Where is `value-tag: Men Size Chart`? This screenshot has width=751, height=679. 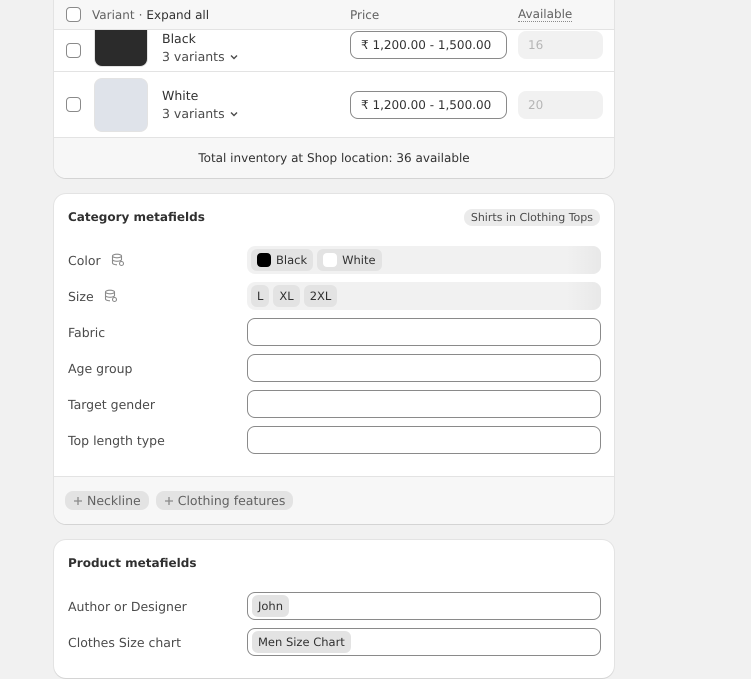
value-tag: Men Size Chart is located at coordinates (301, 642).